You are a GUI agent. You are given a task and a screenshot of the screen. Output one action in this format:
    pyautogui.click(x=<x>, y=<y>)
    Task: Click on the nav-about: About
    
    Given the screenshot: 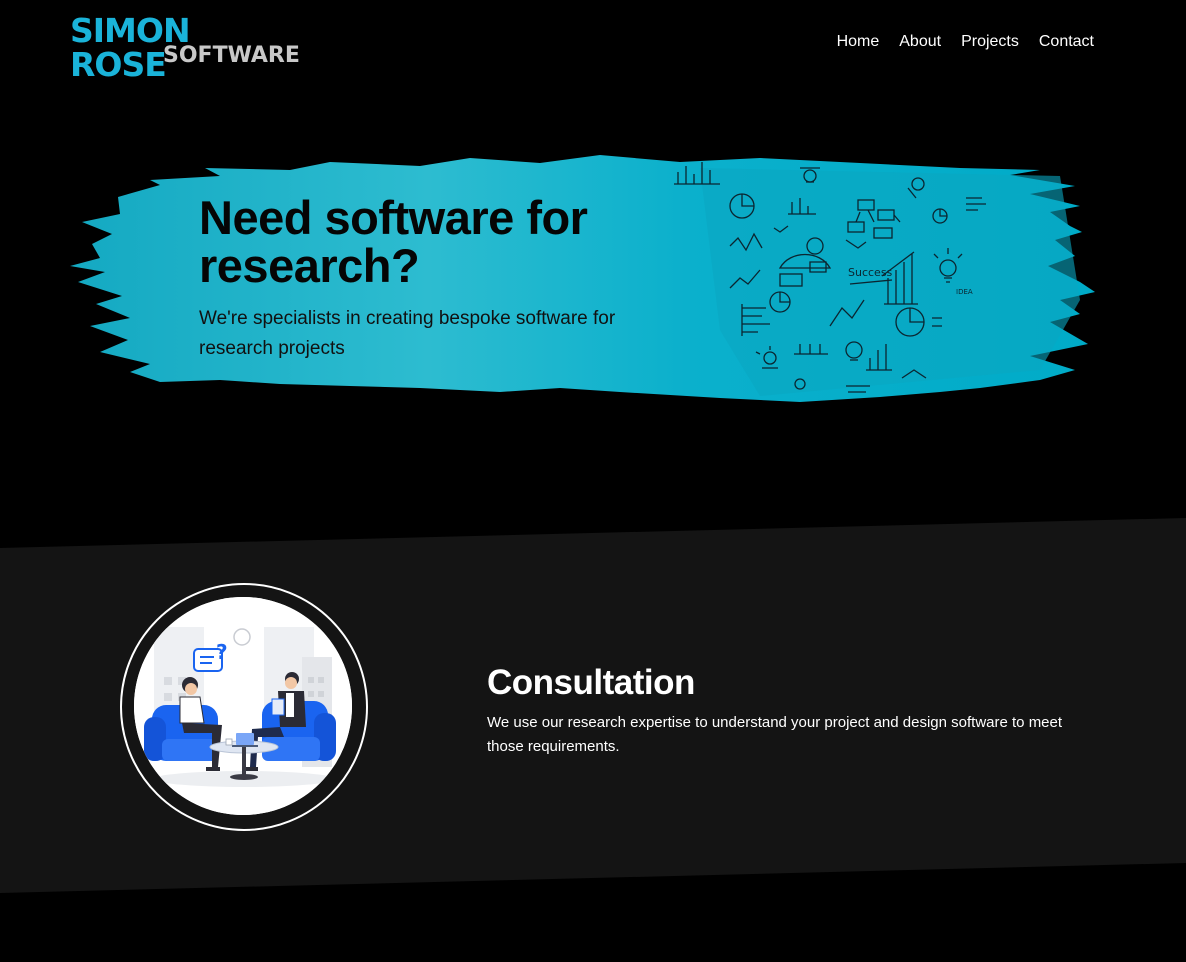 What is the action you would take?
    pyautogui.click(x=920, y=42)
    